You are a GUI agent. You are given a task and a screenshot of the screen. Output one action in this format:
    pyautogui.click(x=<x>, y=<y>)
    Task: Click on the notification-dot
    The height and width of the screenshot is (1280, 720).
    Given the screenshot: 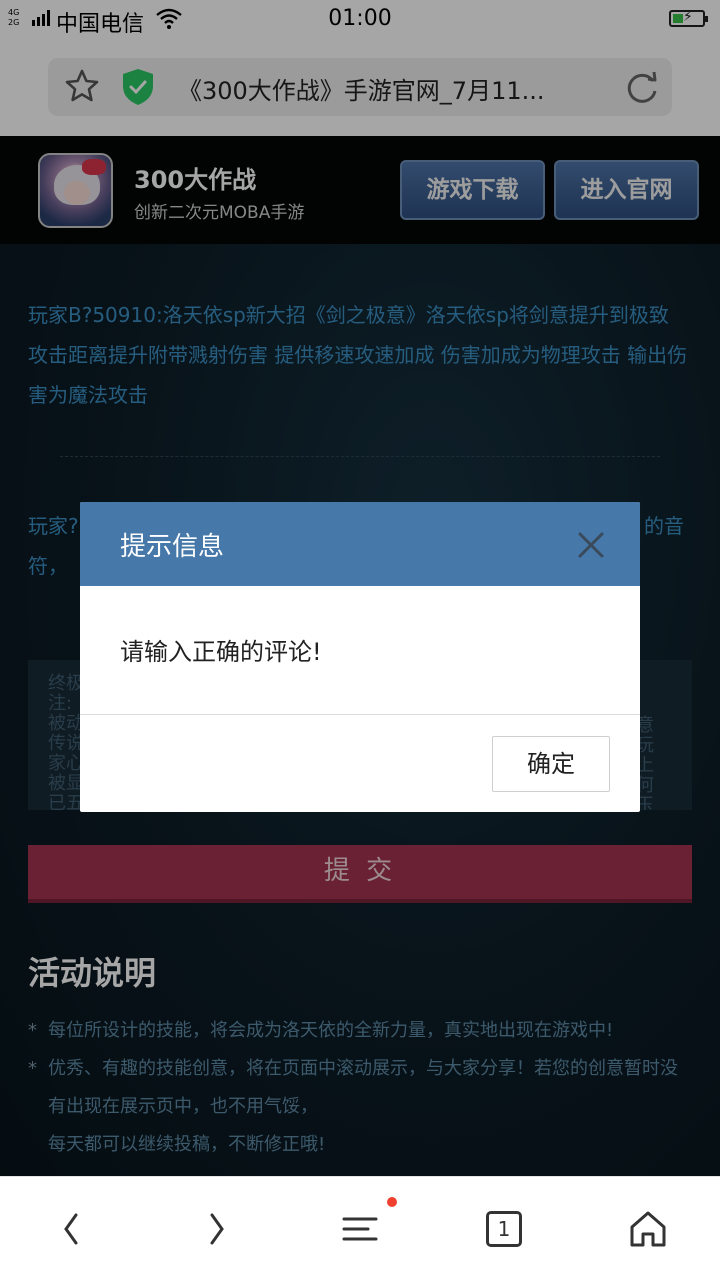 What is the action you would take?
    pyautogui.click(x=392, y=1202)
    